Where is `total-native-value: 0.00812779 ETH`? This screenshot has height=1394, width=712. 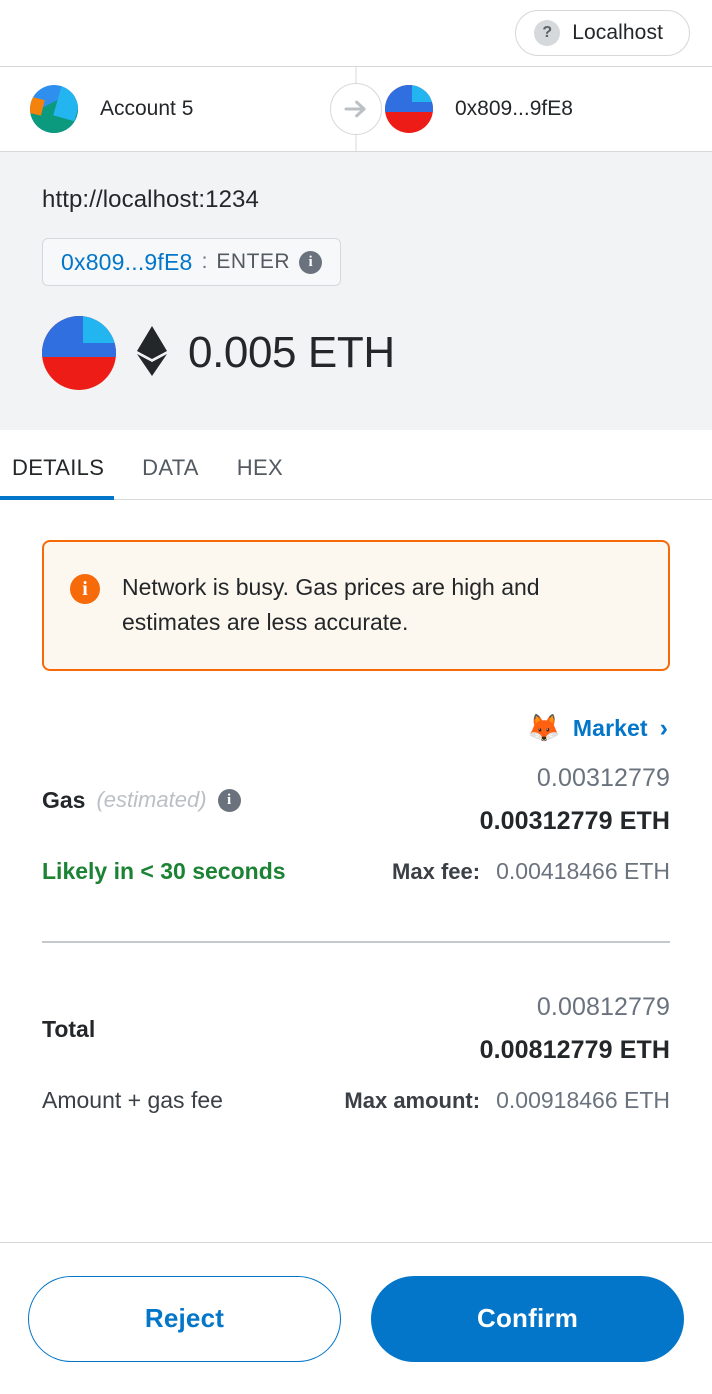 total-native-value: 0.00812779 ETH is located at coordinates (574, 1050).